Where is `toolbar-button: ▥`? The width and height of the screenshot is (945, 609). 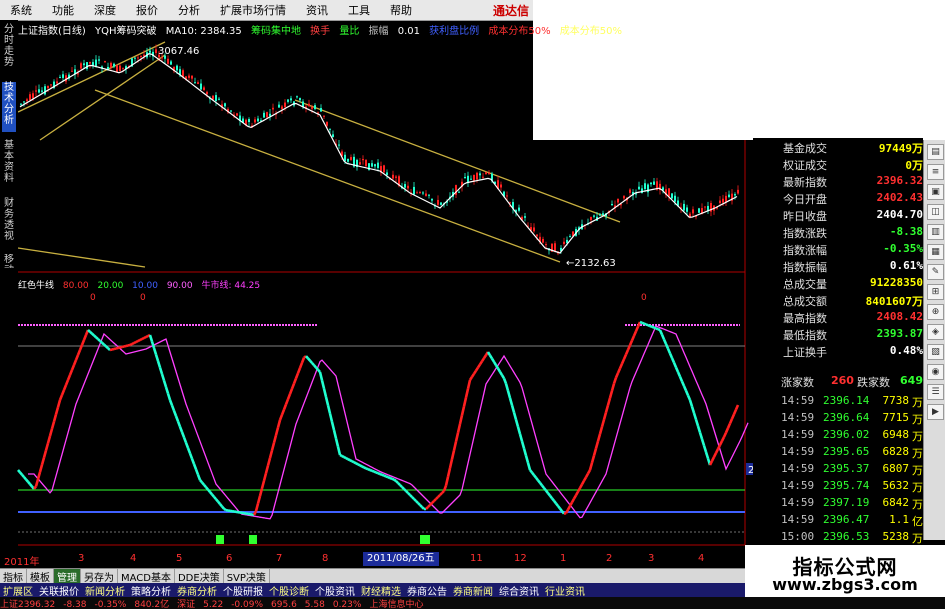
toolbar-button: ▥ is located at coordinates (935, 232).